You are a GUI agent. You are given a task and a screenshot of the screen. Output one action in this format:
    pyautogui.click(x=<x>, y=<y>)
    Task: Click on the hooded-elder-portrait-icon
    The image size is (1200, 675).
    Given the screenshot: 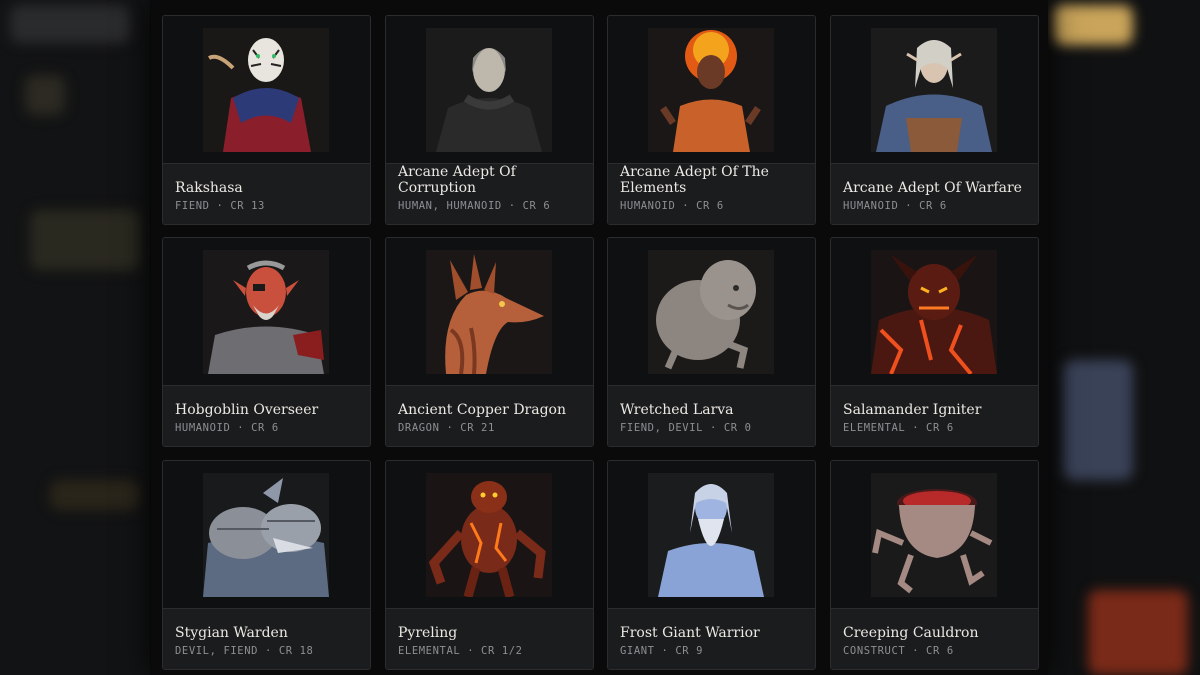 What is the action you would take?
    pyautogui.click(x=489, y=90)
    